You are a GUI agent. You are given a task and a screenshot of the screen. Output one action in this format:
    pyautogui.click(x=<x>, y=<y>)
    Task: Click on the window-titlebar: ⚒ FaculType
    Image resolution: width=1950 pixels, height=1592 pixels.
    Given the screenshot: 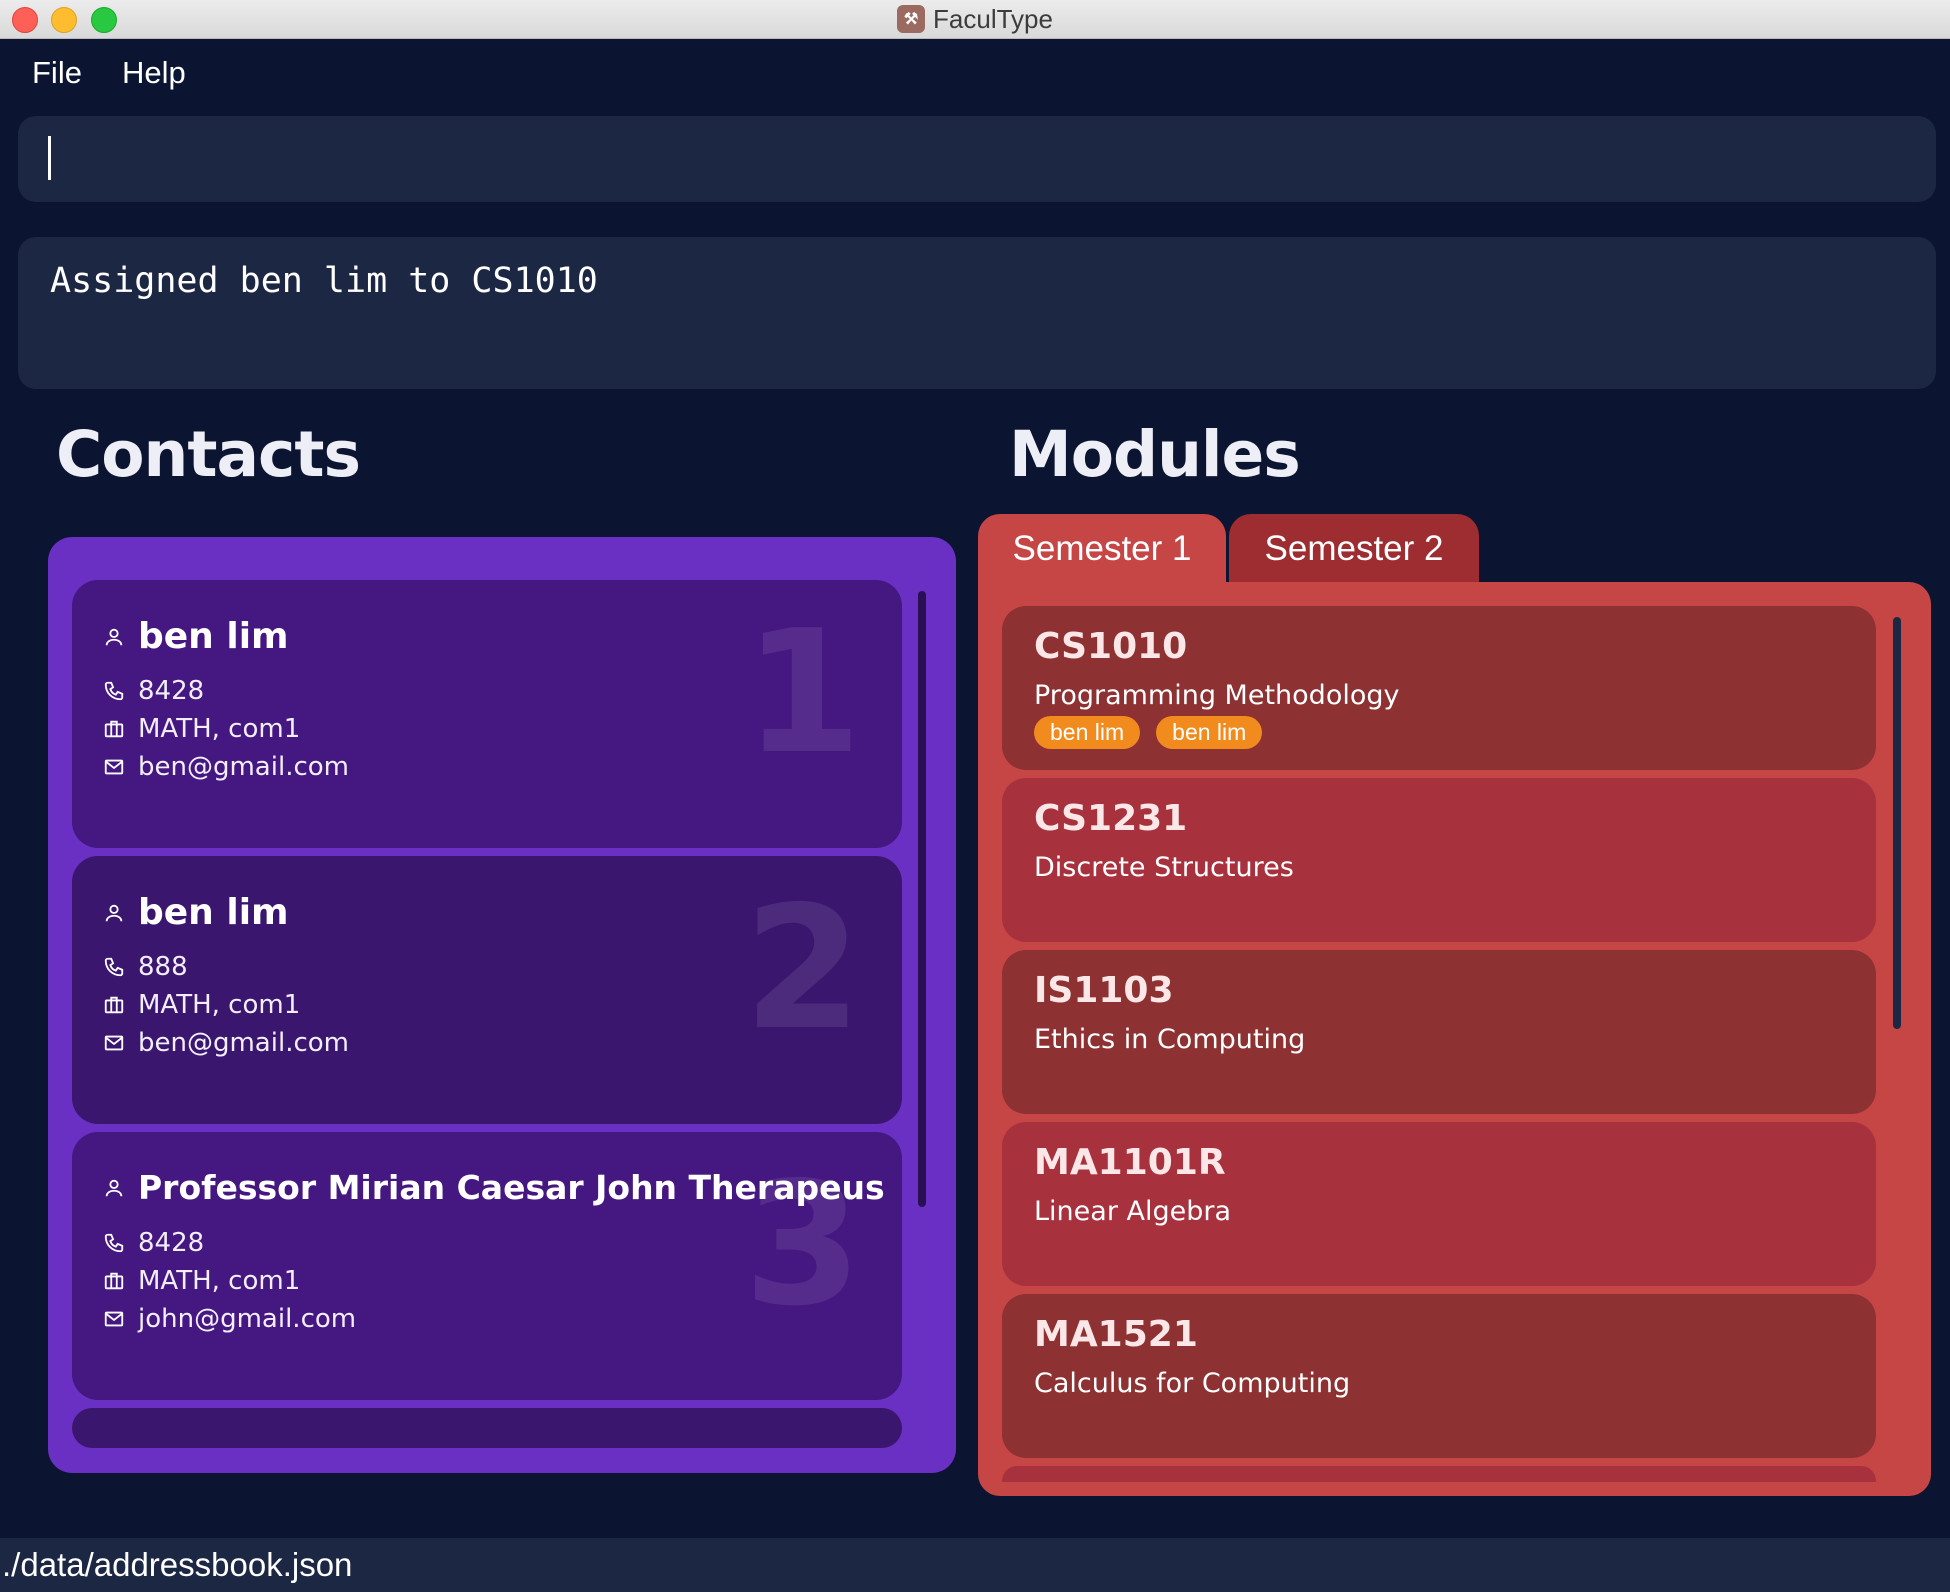 What is the action you would take?
    pyautogui.click(x=975, y=19)
    